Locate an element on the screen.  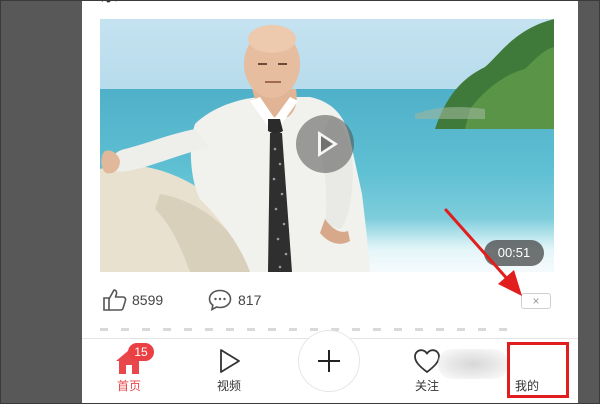
post-actions: 8599 817 × is located at coordinates (327, 300).